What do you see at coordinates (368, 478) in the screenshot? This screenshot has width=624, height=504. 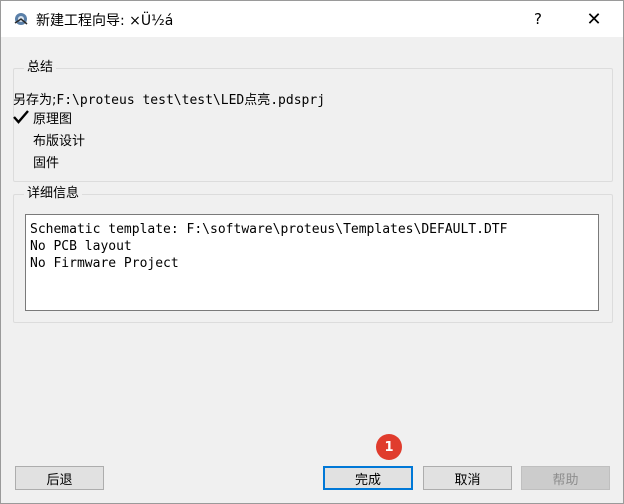 I see `finish-button: 完成` at bounding box center [368, 478].